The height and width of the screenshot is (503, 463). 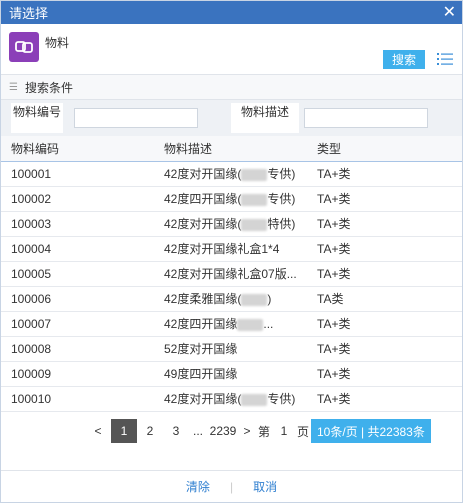 What do you see at coordinates (269, 299) in the screenshot?
I see `desc-tail: )` at bounding box center [269, 299].